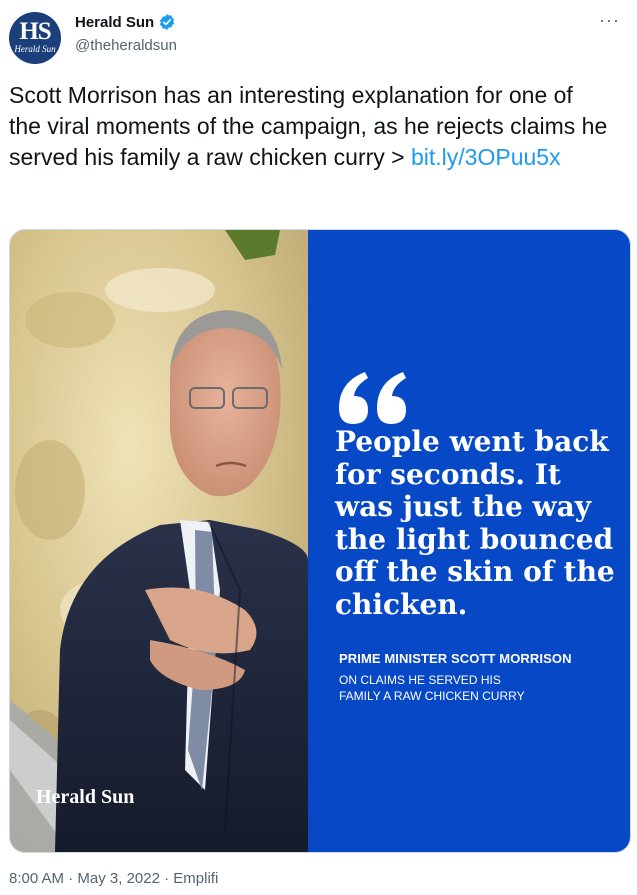 This screenshot has width=637, height=895. What do you see at coordinates (126, 45) in the screenshot?
I see `account-handle: @theheraldsun` at bounding box center [126, 45].